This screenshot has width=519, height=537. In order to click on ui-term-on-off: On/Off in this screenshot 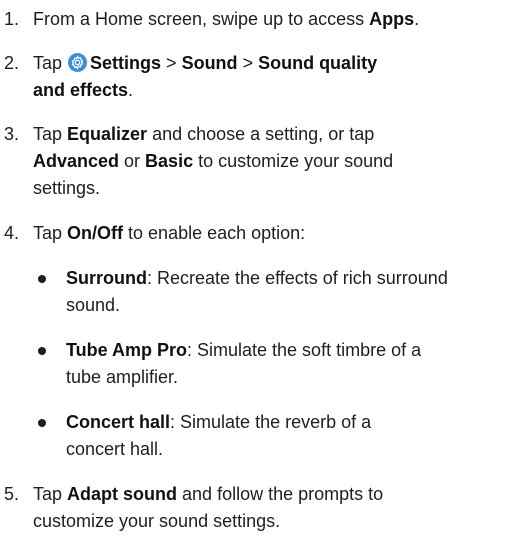, I will do `click(95, 233)`.